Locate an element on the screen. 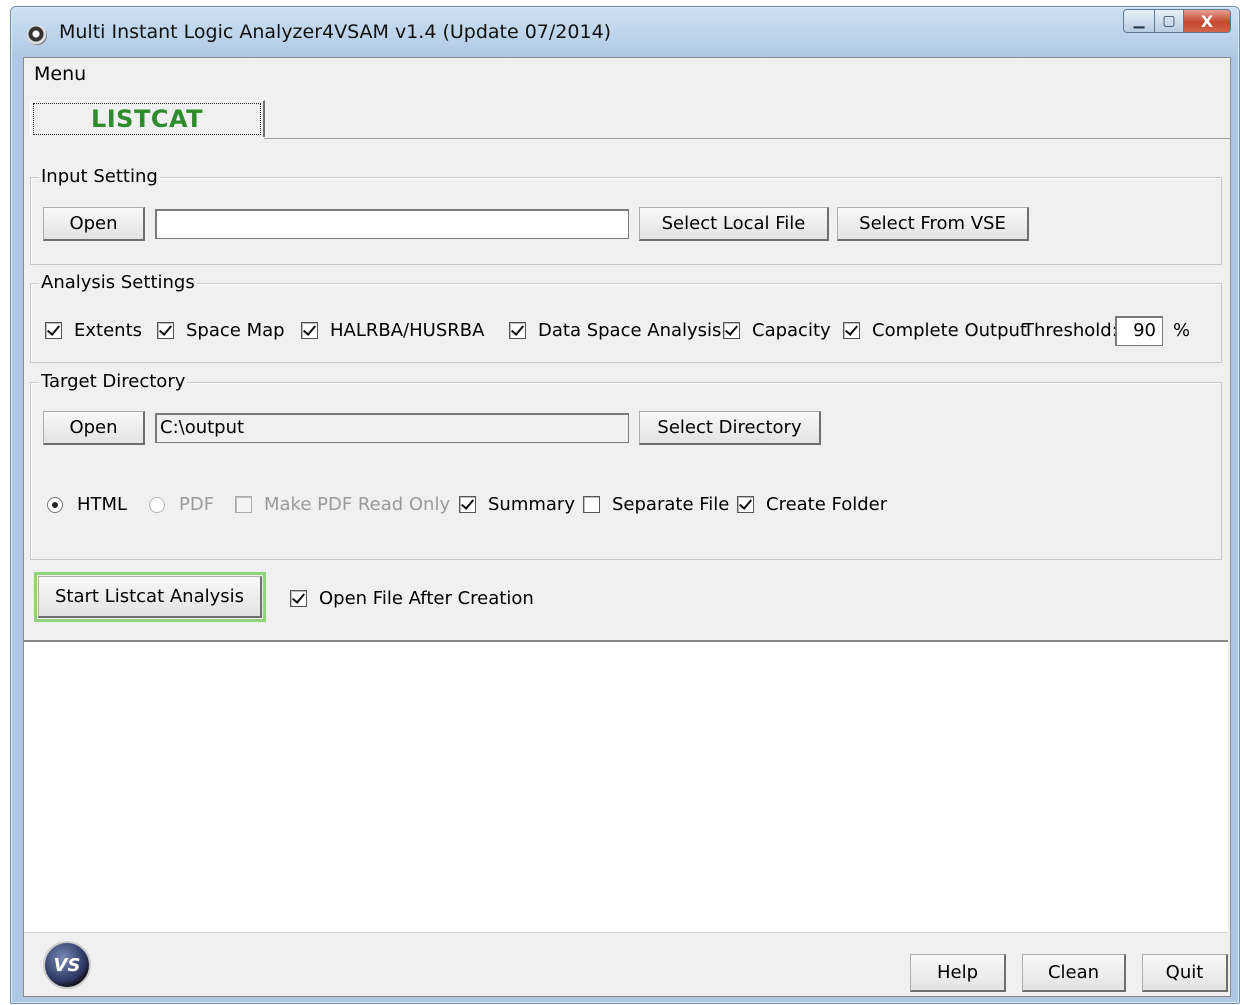 The image size is (1240, 1005). checkbox-label: Separate File is located at coordinates (671, 504).